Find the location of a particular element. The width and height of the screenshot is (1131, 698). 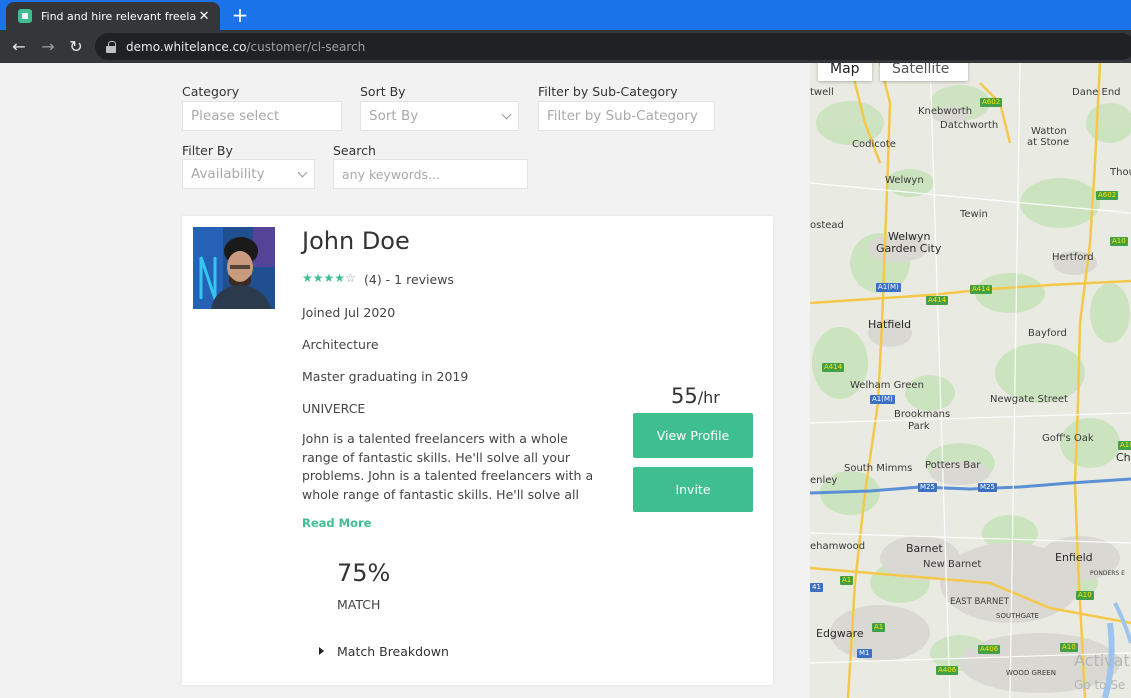

map-place-label: Thou is located at coordinates (1120, 172).